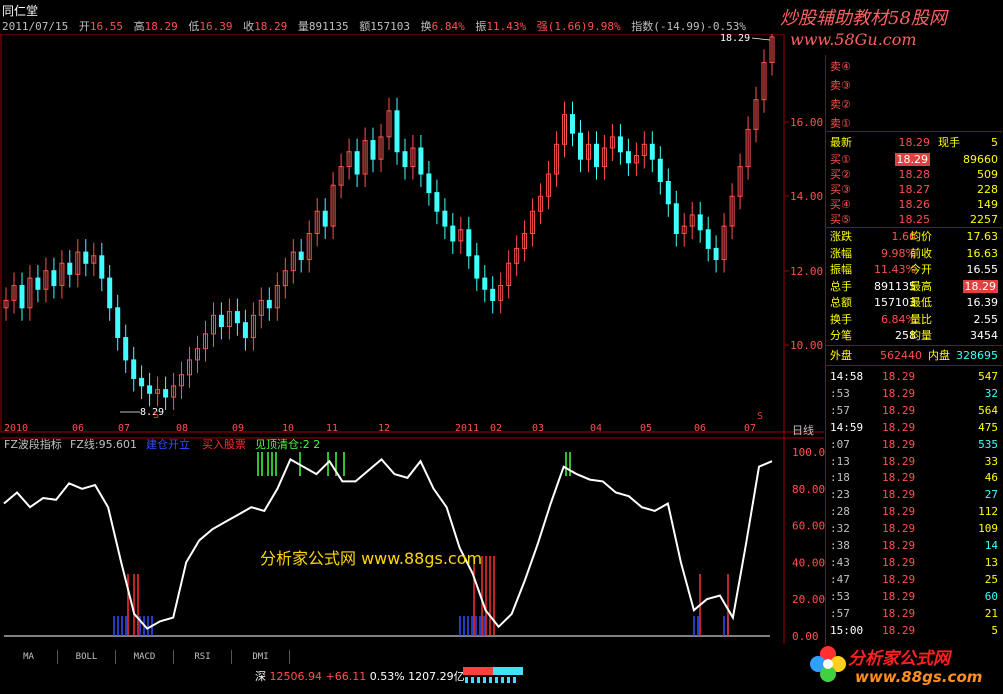  Describe the element at coordinates (260, 676) in the screenshot. I see `status-market: 深` at that location.